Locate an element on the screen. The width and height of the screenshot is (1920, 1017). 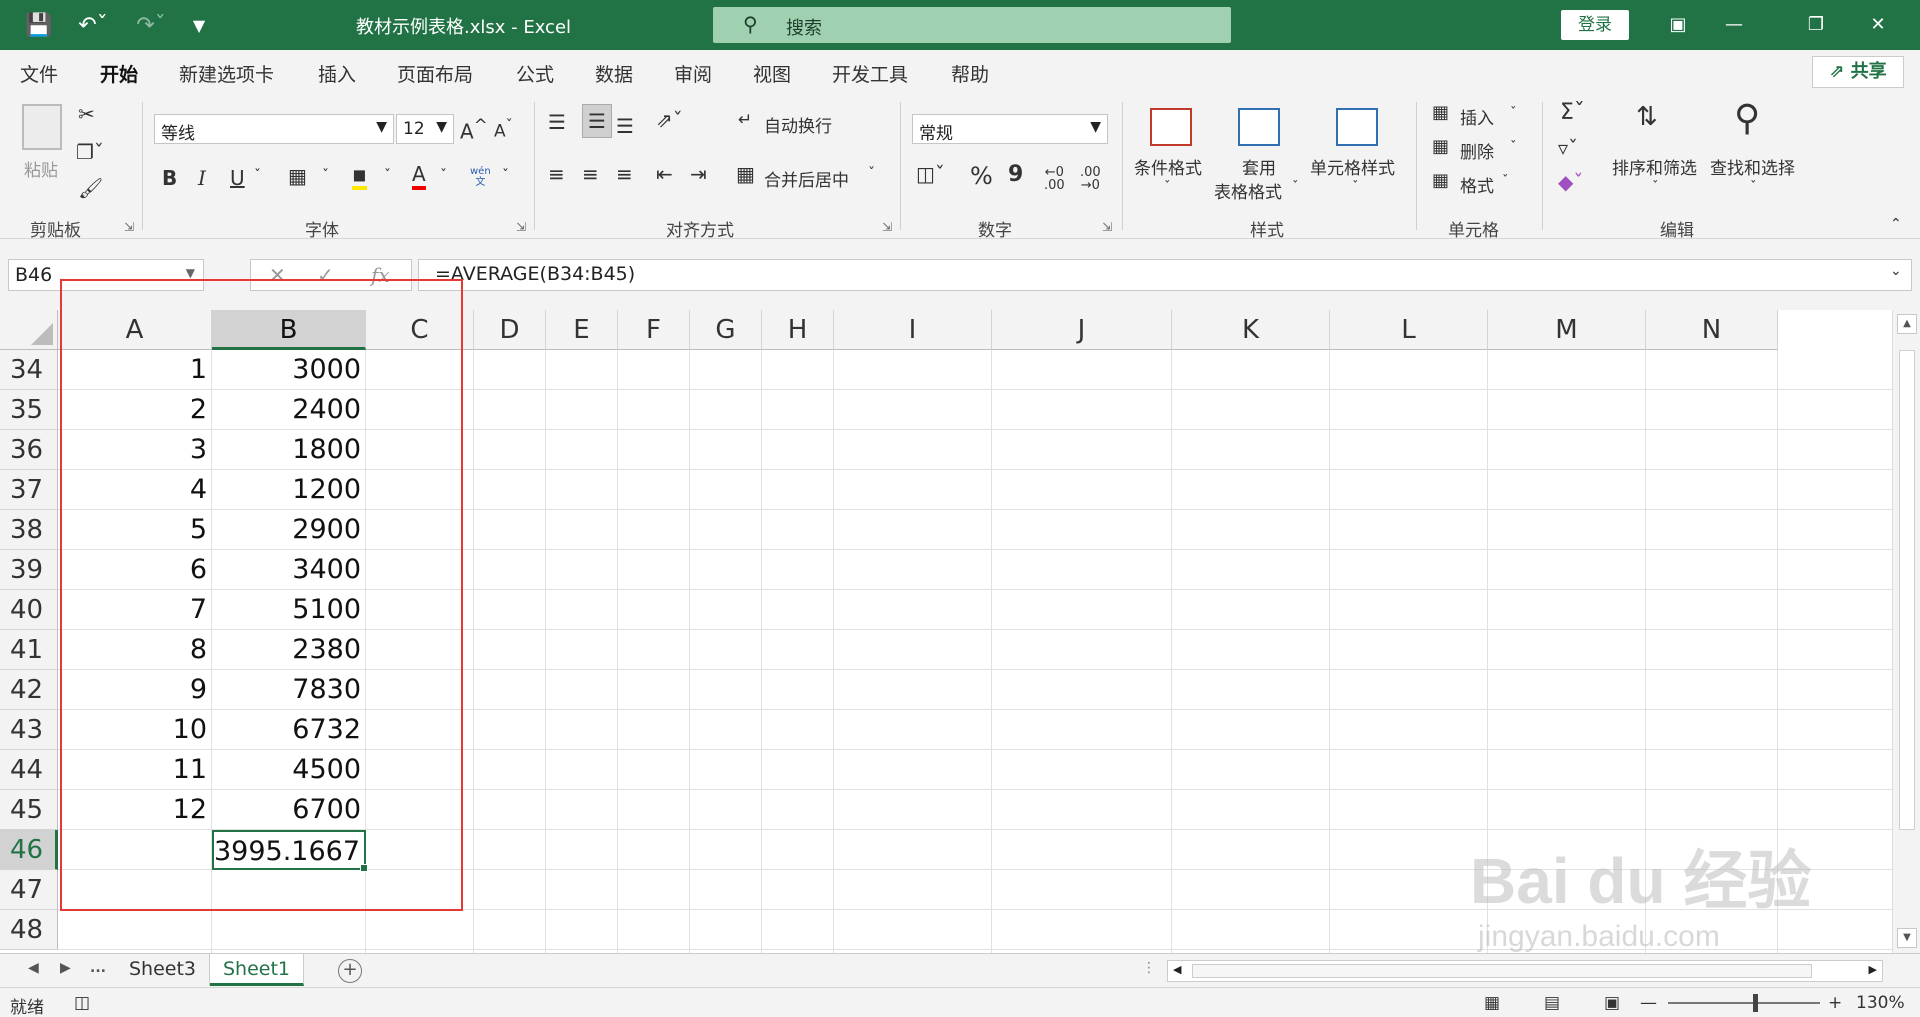
format-as-table-line1: 套用 is located at coordinates (1259, 166).